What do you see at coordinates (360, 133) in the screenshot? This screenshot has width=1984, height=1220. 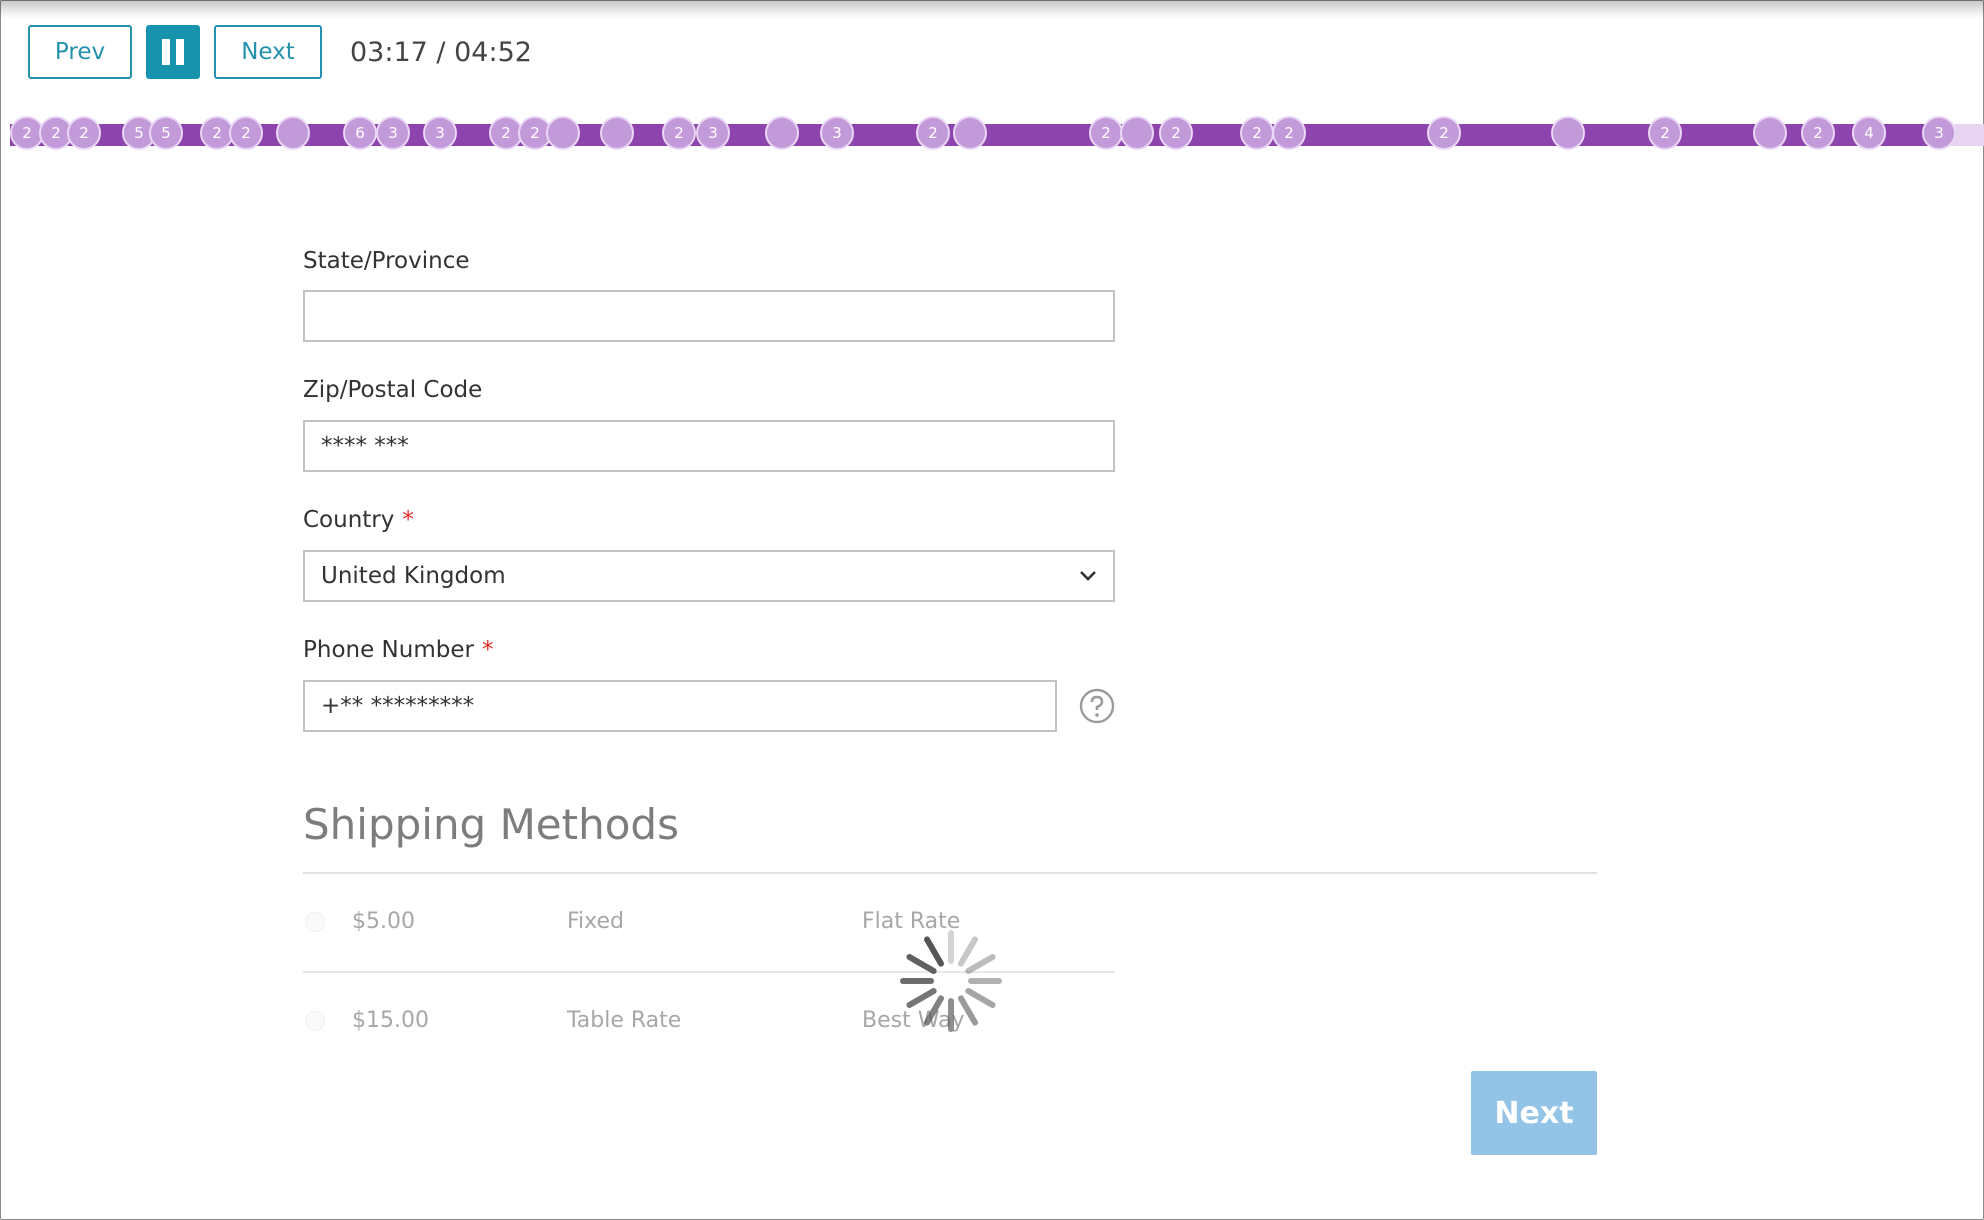 I see `timeline-marker: 6` at bounding box center [360, 133].